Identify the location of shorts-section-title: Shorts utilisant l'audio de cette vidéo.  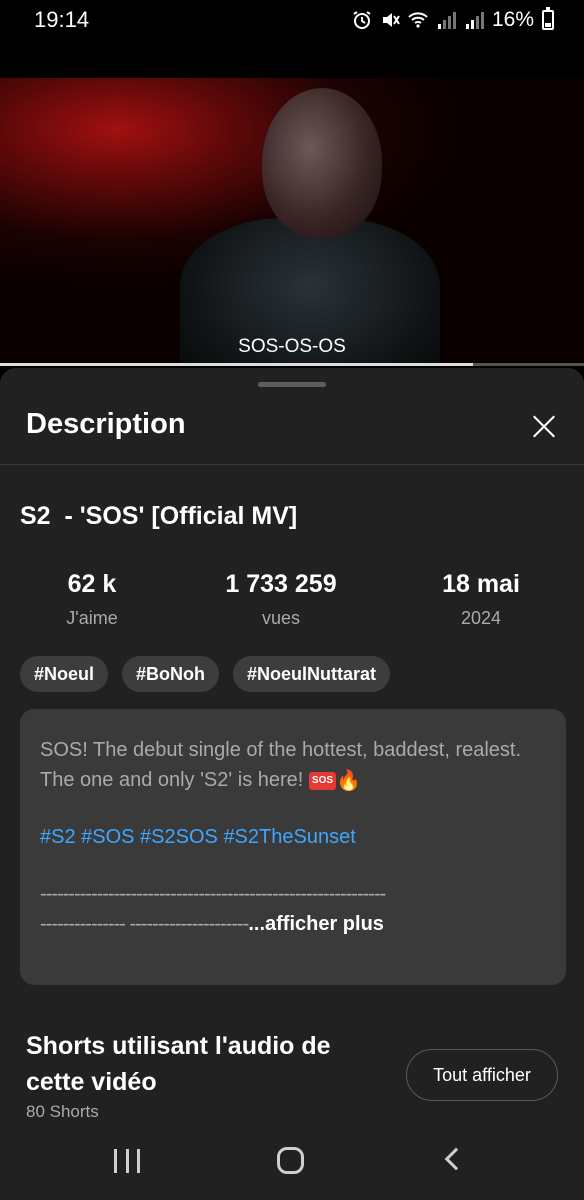
(178, 1064).